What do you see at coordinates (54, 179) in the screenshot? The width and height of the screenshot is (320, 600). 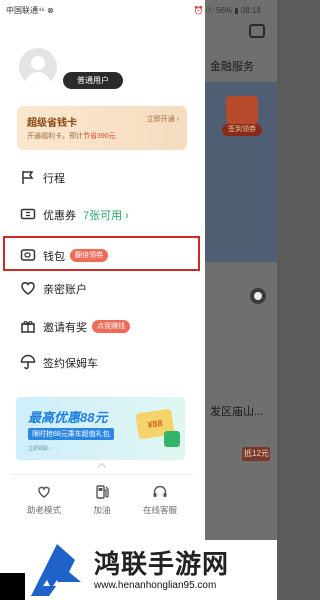 I see `menu-label-trip: 行程` at bounding box center [54, 179].